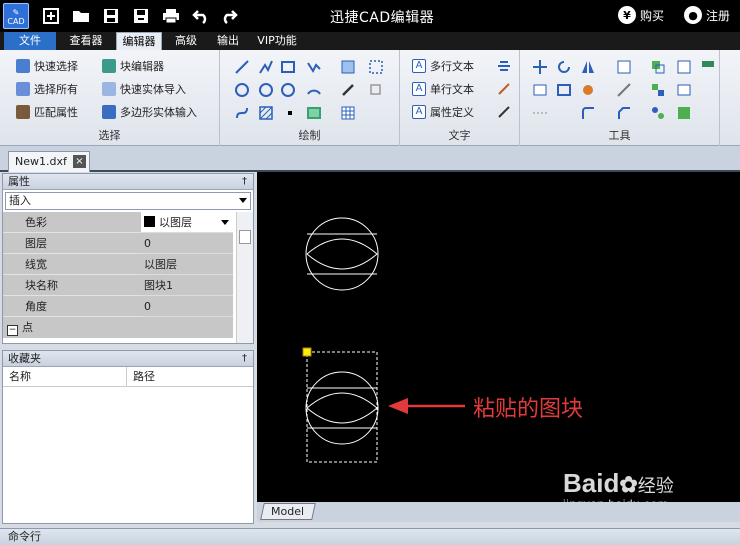 The image size is (740, 545). I want to click on quick-select-button: 快速选择, so click(47, 66).